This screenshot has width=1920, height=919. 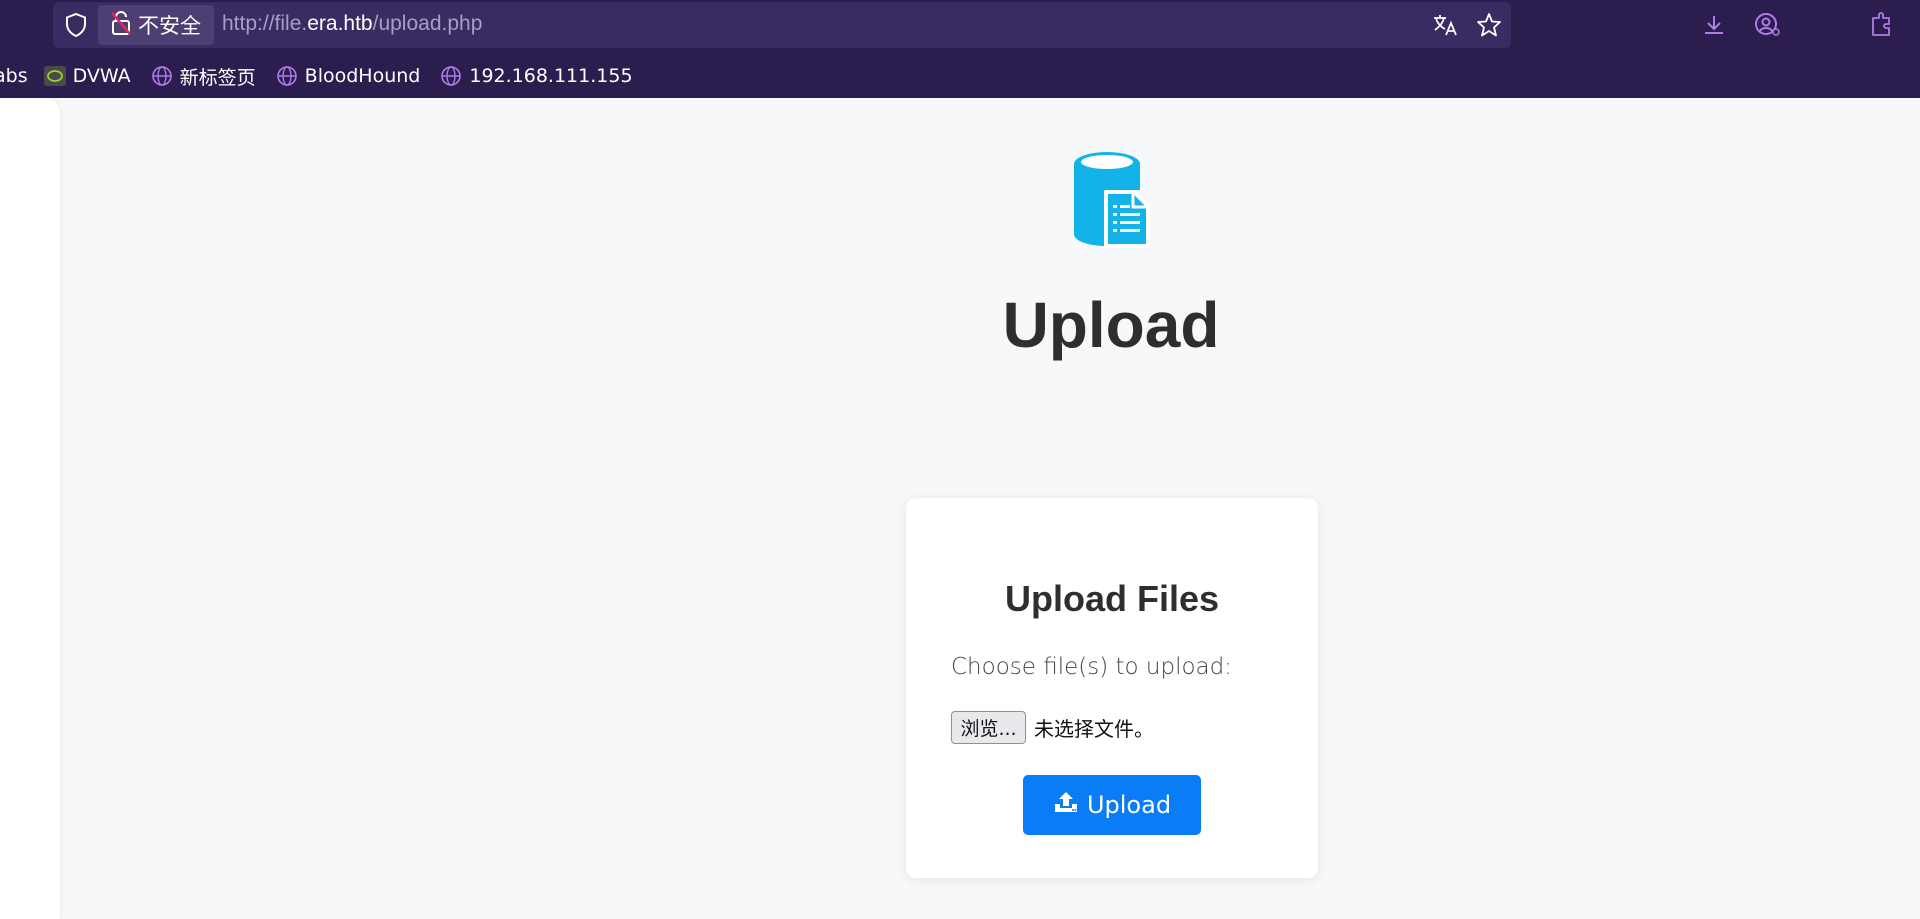 I want to click on file-input: 浏览... 未选择文件。, so click(x=1052, y=727).